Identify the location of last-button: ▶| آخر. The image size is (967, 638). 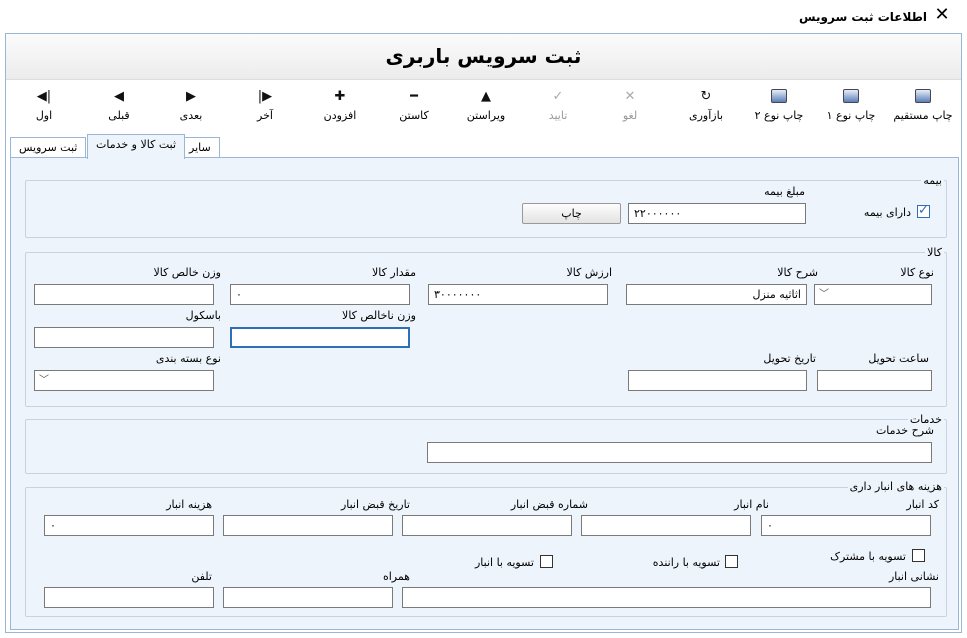
(265, 105).